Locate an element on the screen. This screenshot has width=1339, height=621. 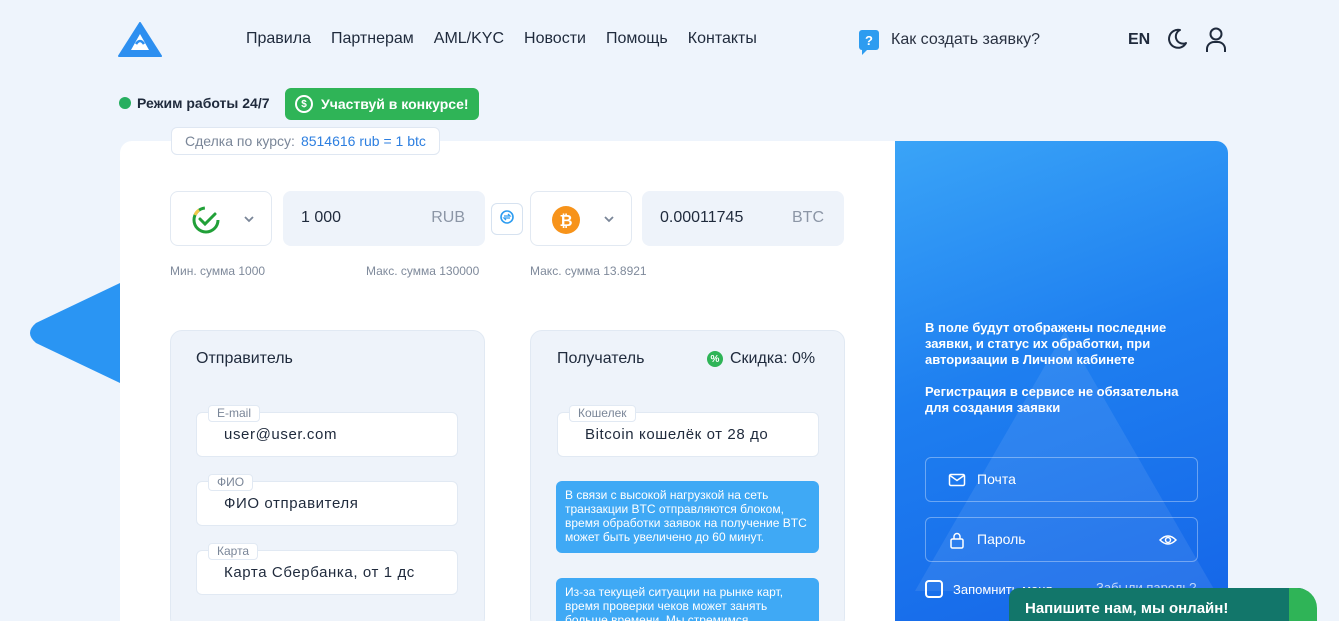
swap-button is located at coordinates (507, 219).